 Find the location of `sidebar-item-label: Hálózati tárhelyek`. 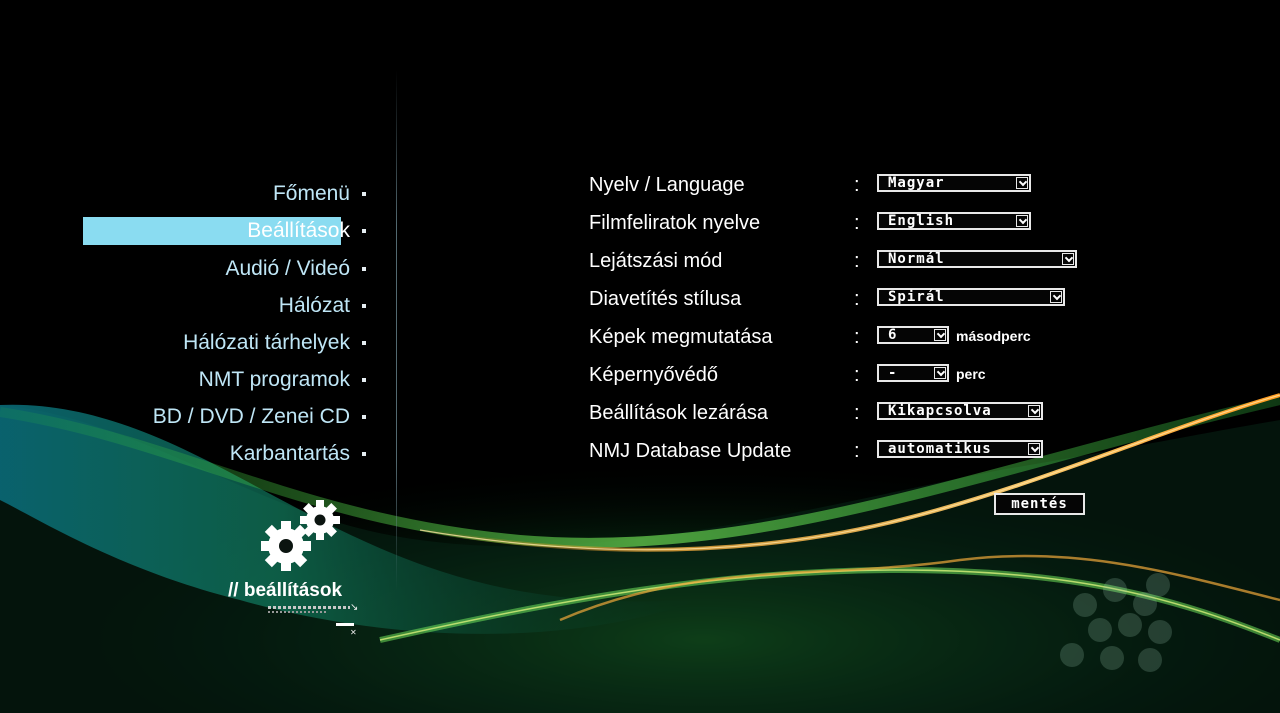

sidebar-item-label: Hálózati tárhelyek is located at coordinates (266, 342).